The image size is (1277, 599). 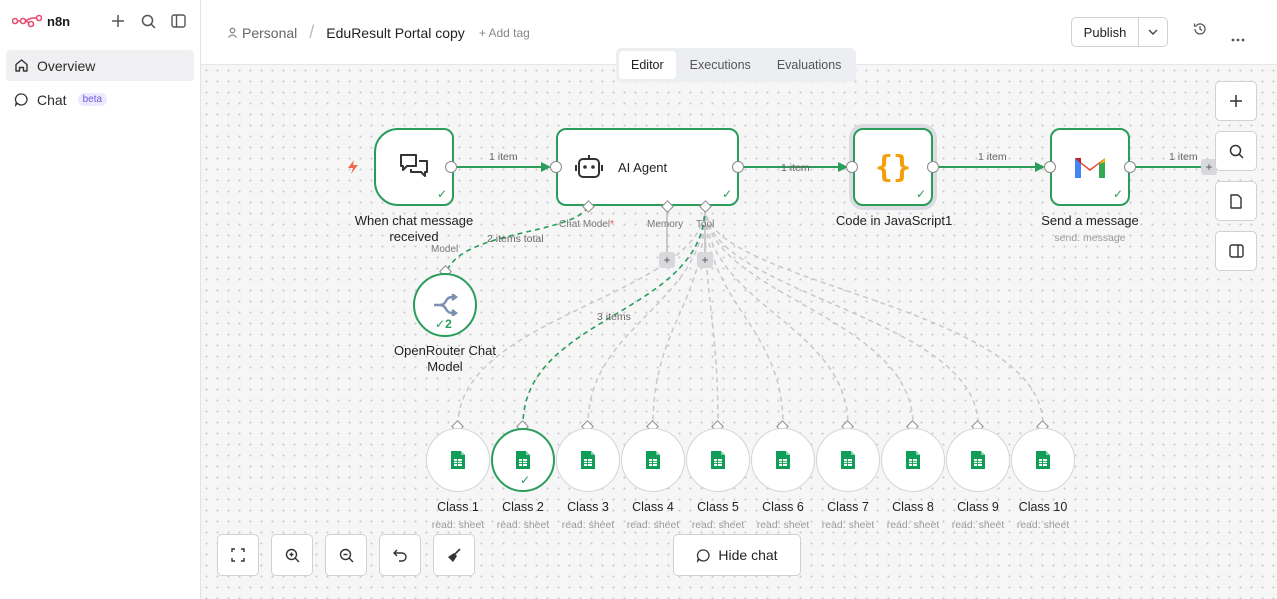 I want to click on hide-chat-button: Hide chat, so click(x=737, y=555).